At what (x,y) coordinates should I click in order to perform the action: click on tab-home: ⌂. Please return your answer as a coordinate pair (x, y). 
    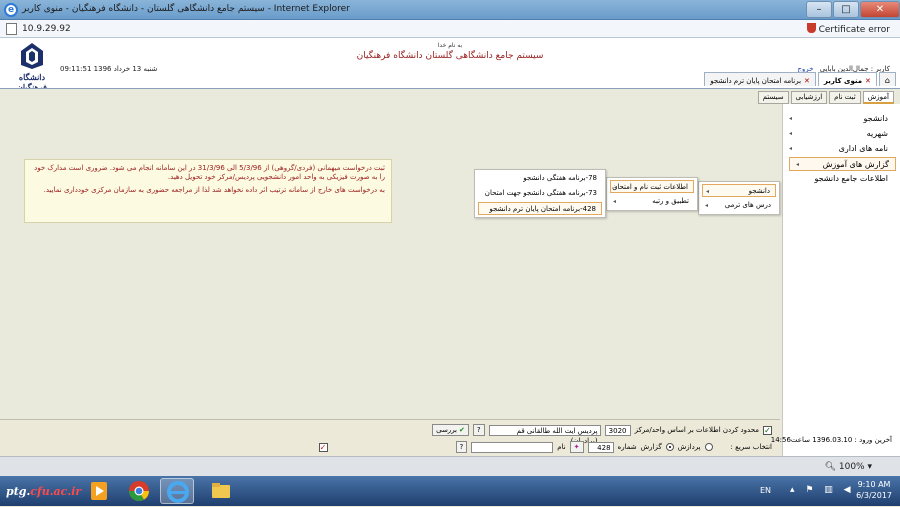
    Looking at the image, I should click on (887, 79).